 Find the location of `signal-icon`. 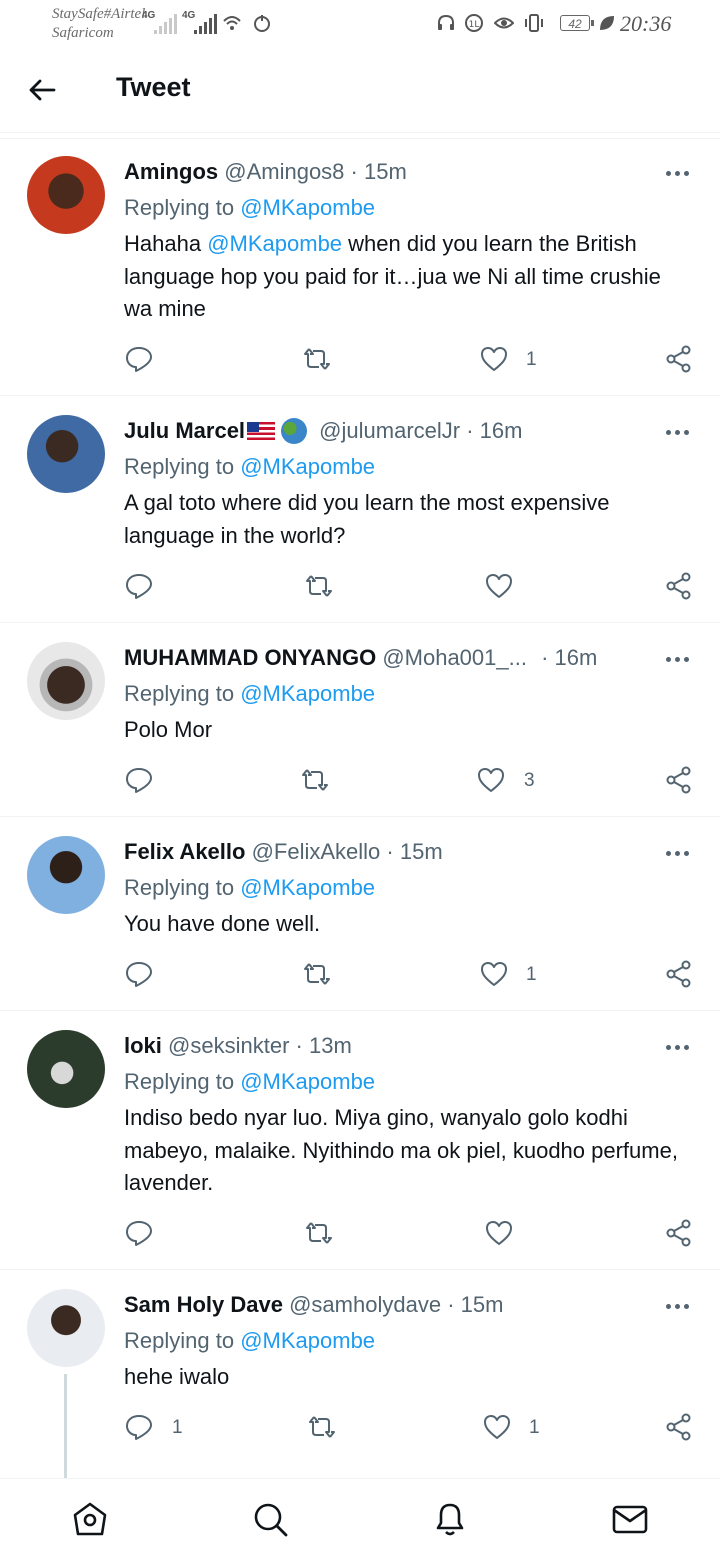

signal-icon is located at coordinates (165, 24).